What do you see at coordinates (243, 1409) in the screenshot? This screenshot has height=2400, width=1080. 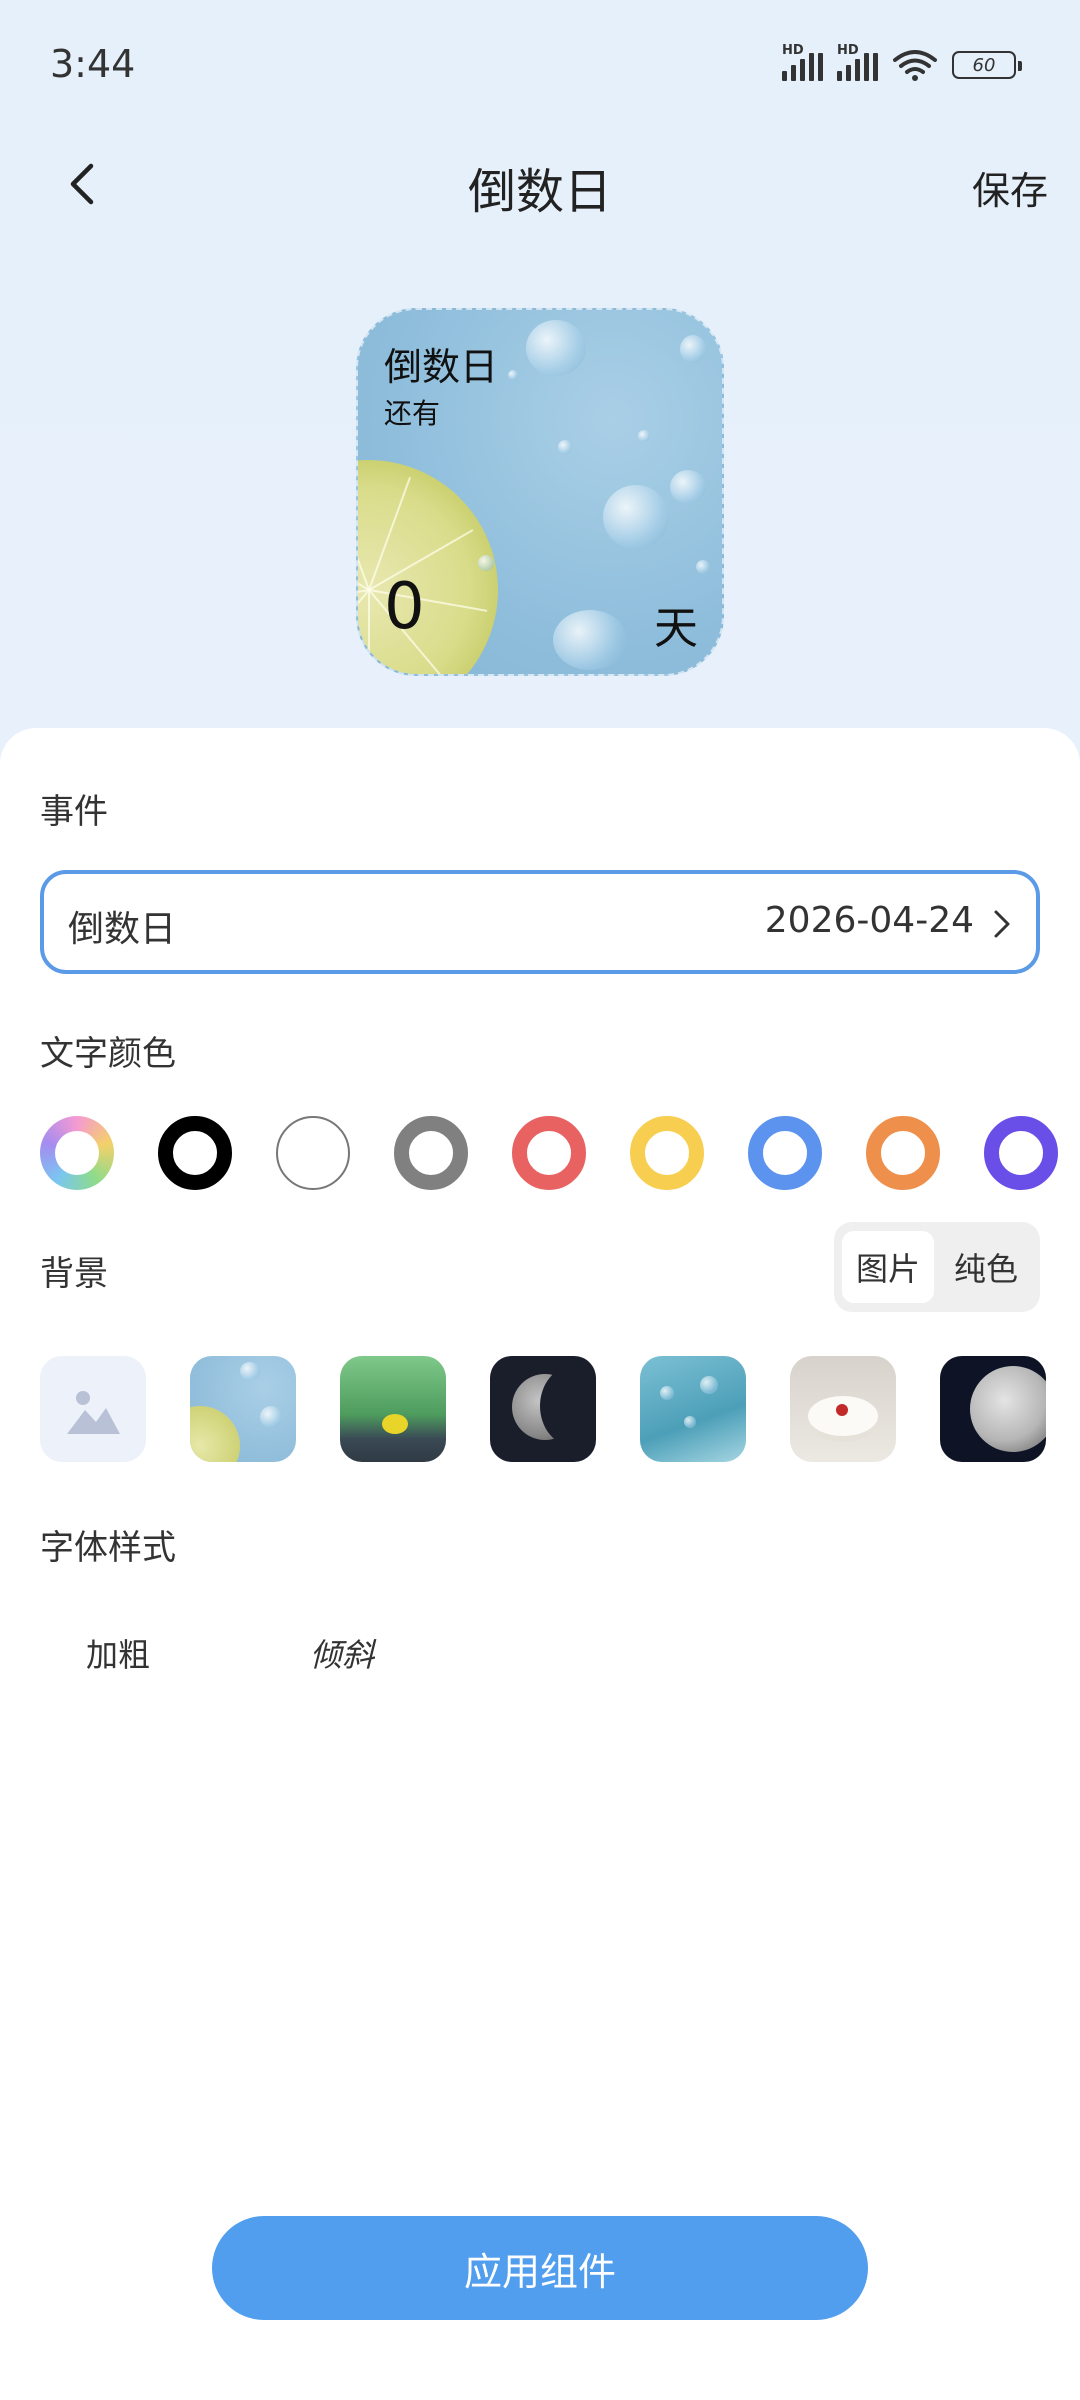 I see `background-thumb-lemon` at bounding box center [243, 1409].